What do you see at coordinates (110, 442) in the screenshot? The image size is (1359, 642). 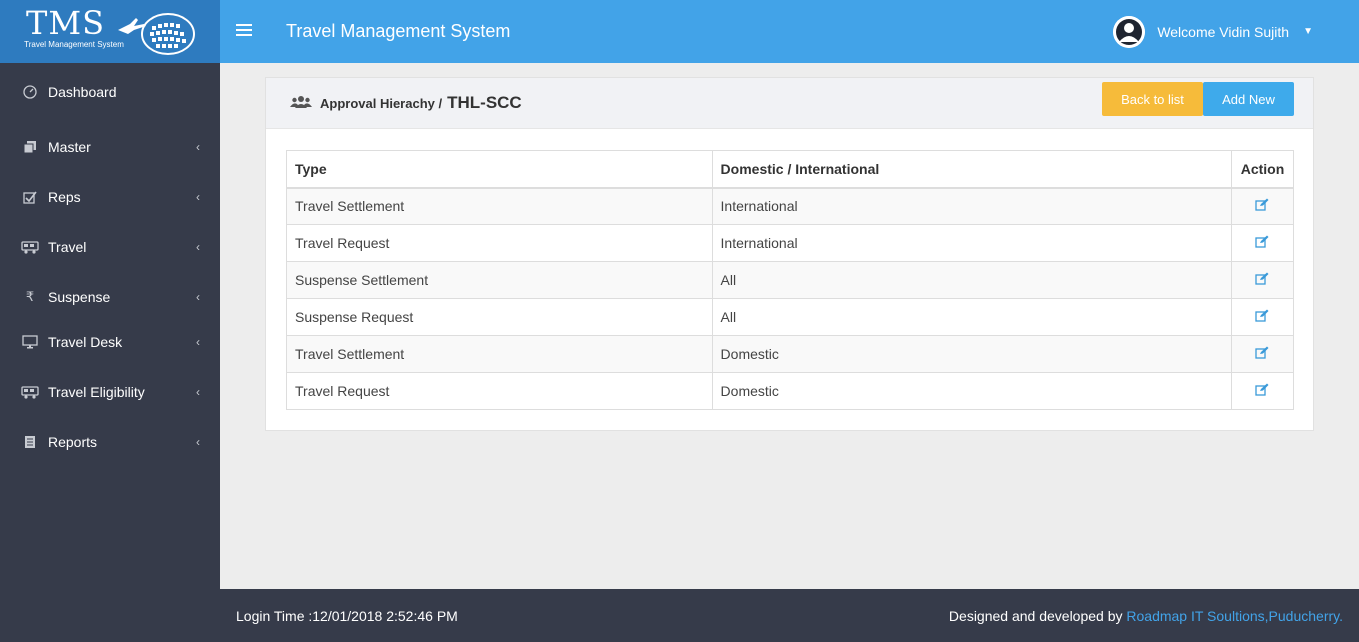 I see `sidebar-item-reports: Reports ‹` at bounding box center [110, 442].